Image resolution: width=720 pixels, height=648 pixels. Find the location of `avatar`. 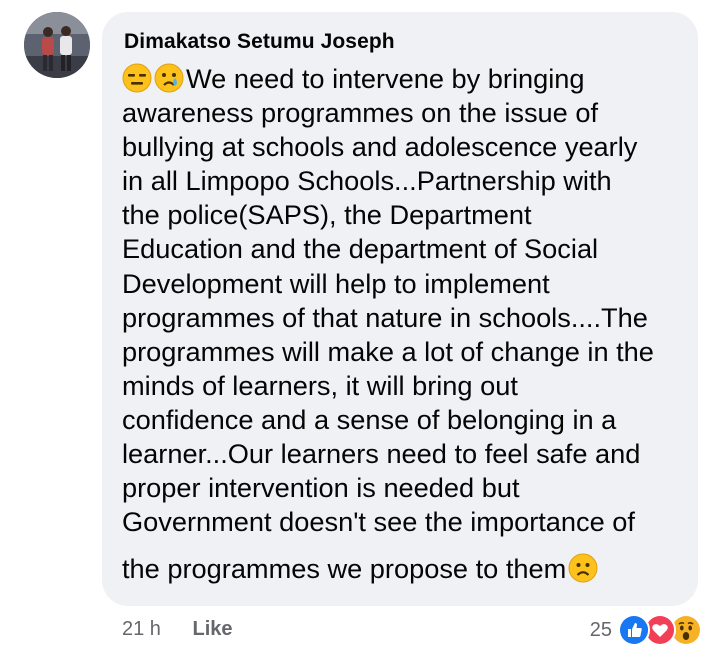

avatar is located at coordinates (57, 45).